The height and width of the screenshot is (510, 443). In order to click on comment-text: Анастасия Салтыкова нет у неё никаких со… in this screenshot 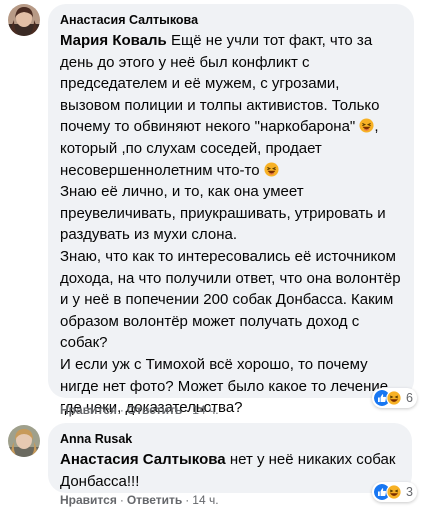, I will do `click(230, 470)`.